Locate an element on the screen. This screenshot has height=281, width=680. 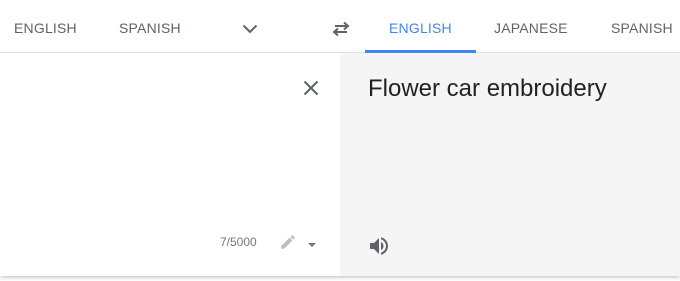
swap-icon is located at coordinates (341, 29).